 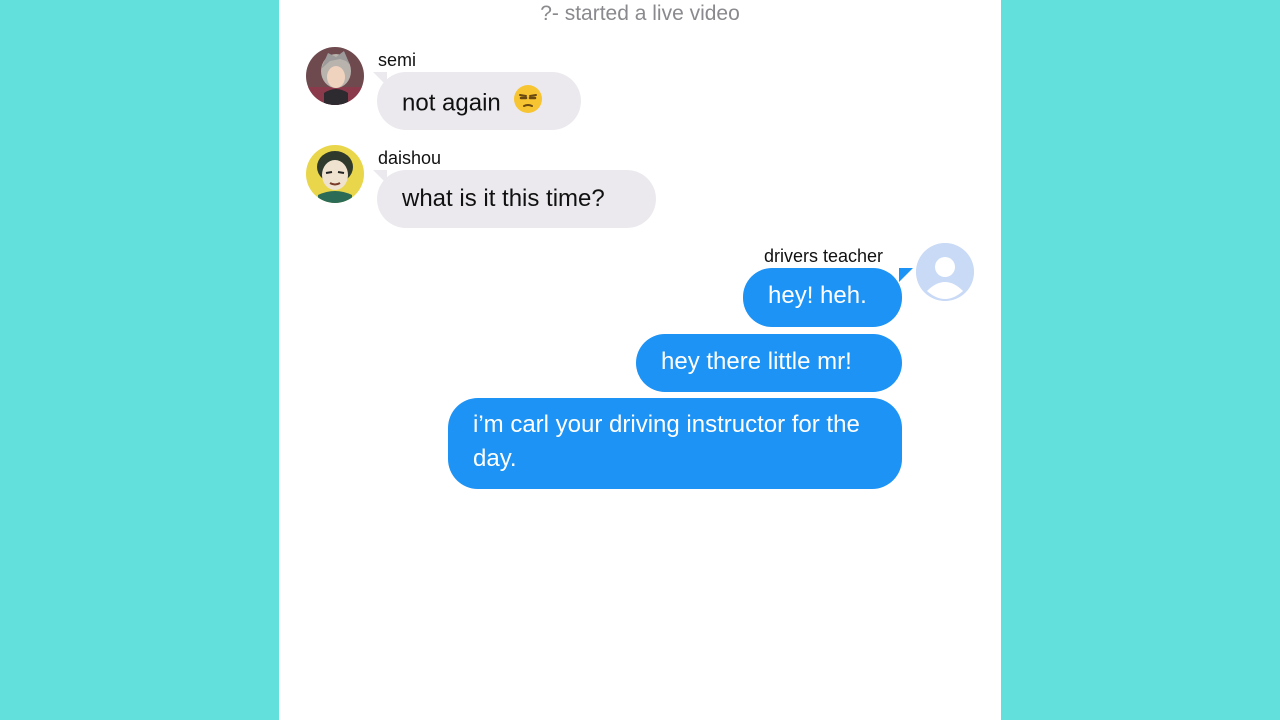 I want to click on avatar-drivers-teacher, so click(x=945, y=272).